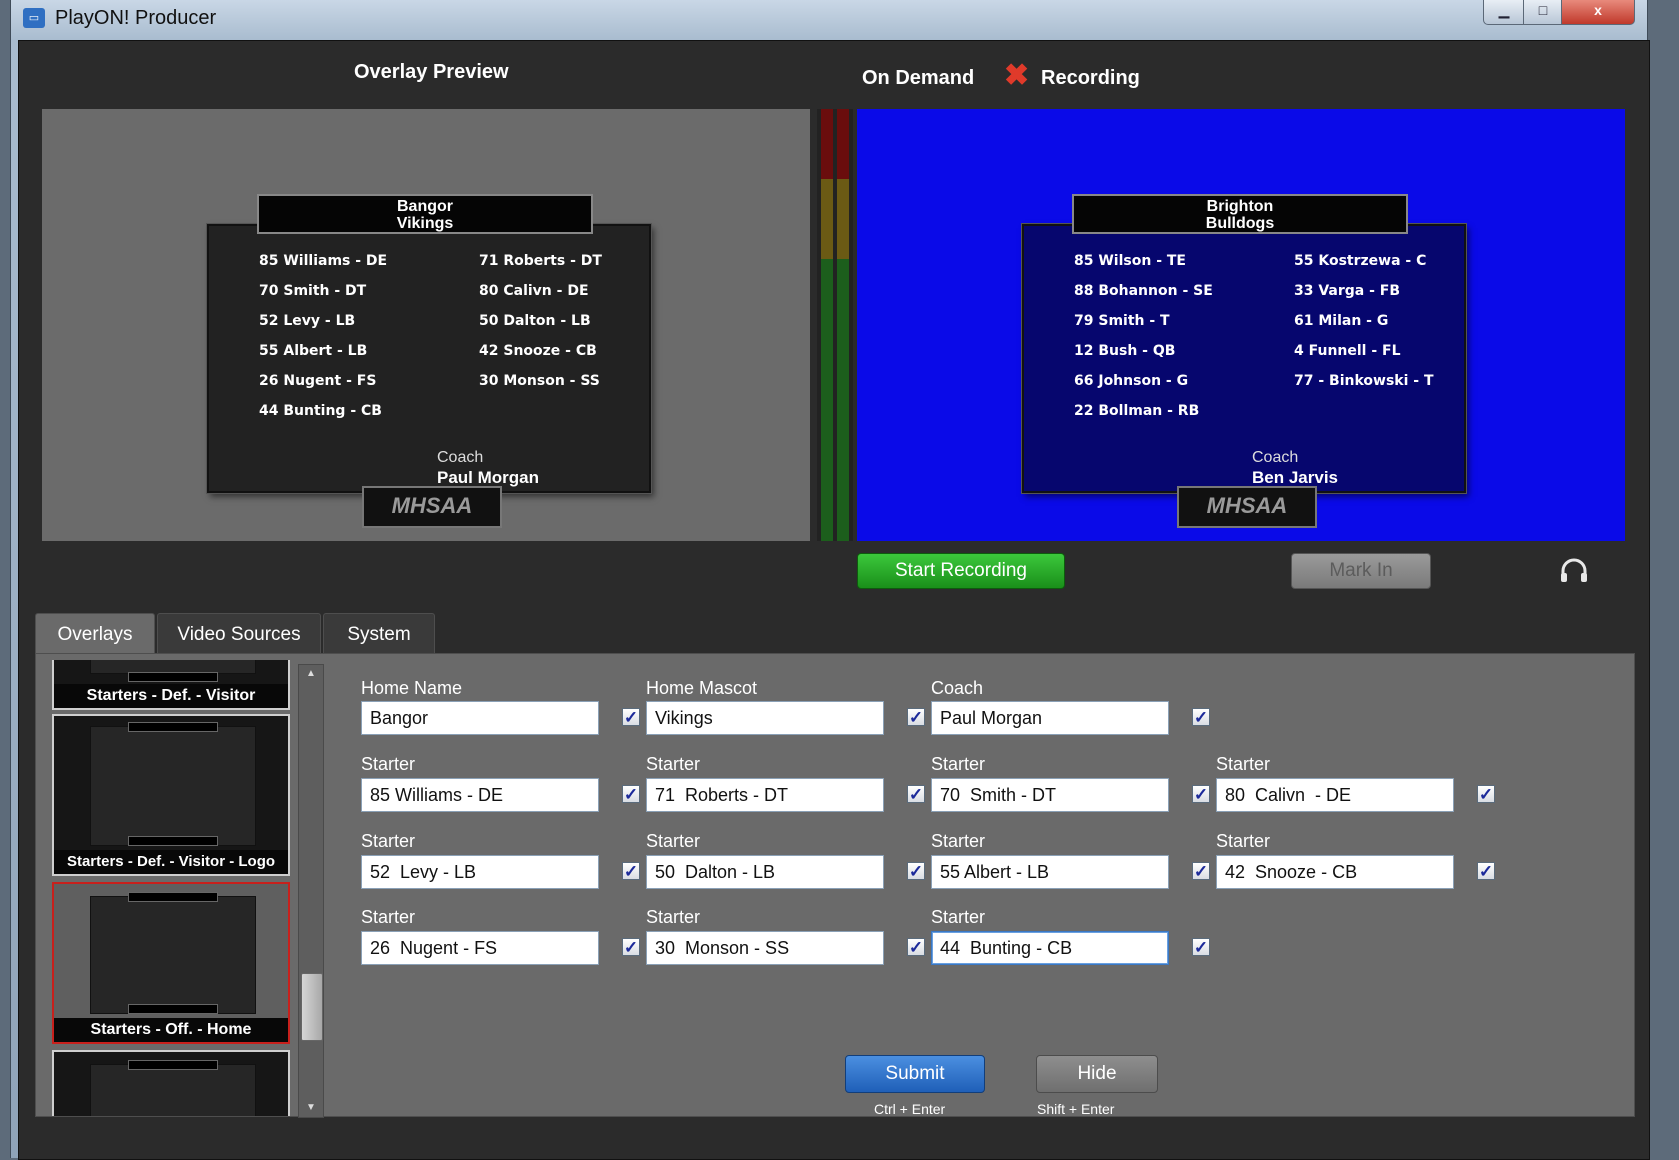  What do you see at coordinates (1361, 571) in the screenshot?
I see `mark-in-button: Mark In` at bounding box center [1361, 571].